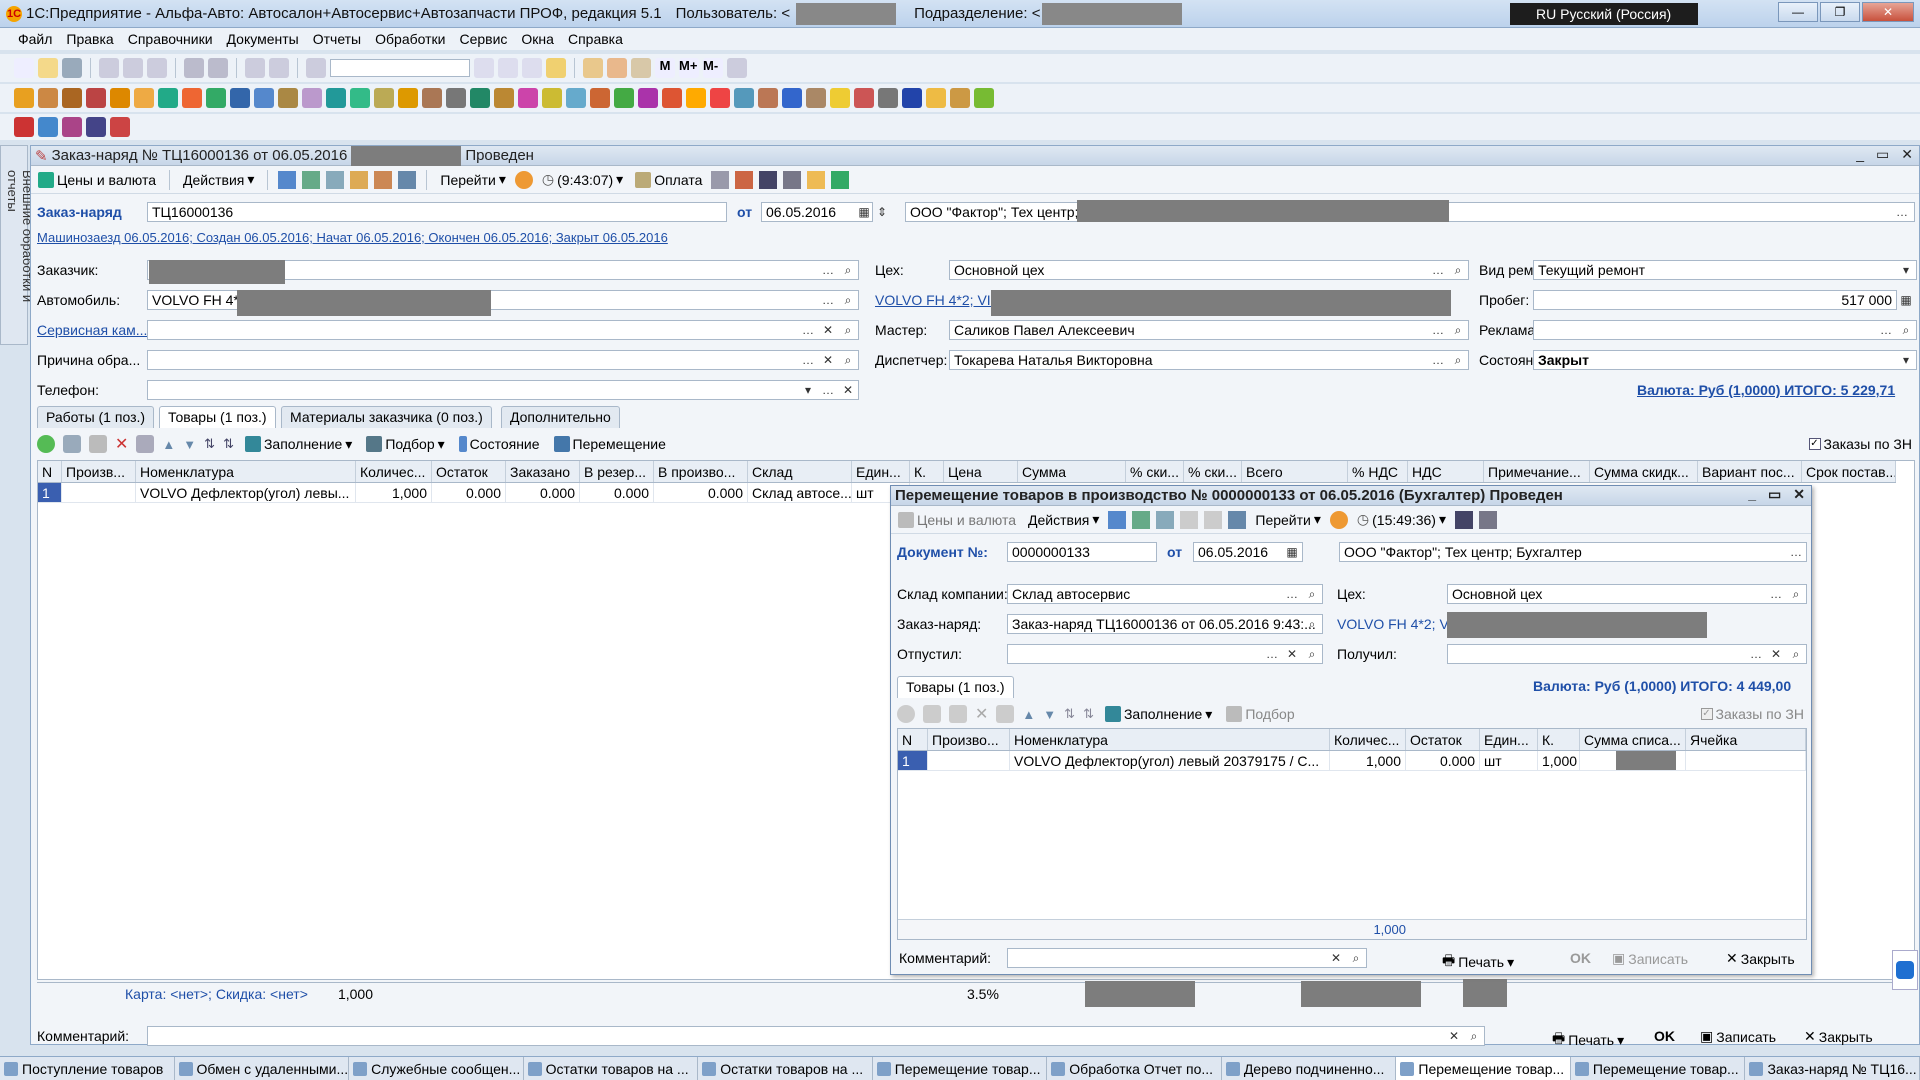 The width and height of the screenshot is (1920, 1080). What do you see at coordinates (1746, 739) in the screenshot?
I see `col-cell: Ячейка` at bounding box center [1746, 739].